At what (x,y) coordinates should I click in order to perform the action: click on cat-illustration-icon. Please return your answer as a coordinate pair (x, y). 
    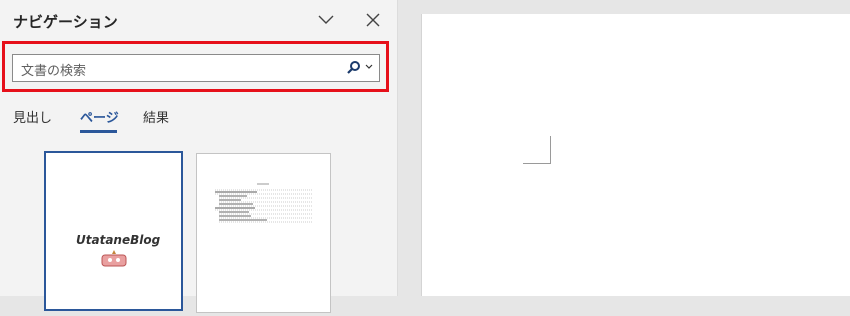
    Looking at the image, I should click on (114, 258).